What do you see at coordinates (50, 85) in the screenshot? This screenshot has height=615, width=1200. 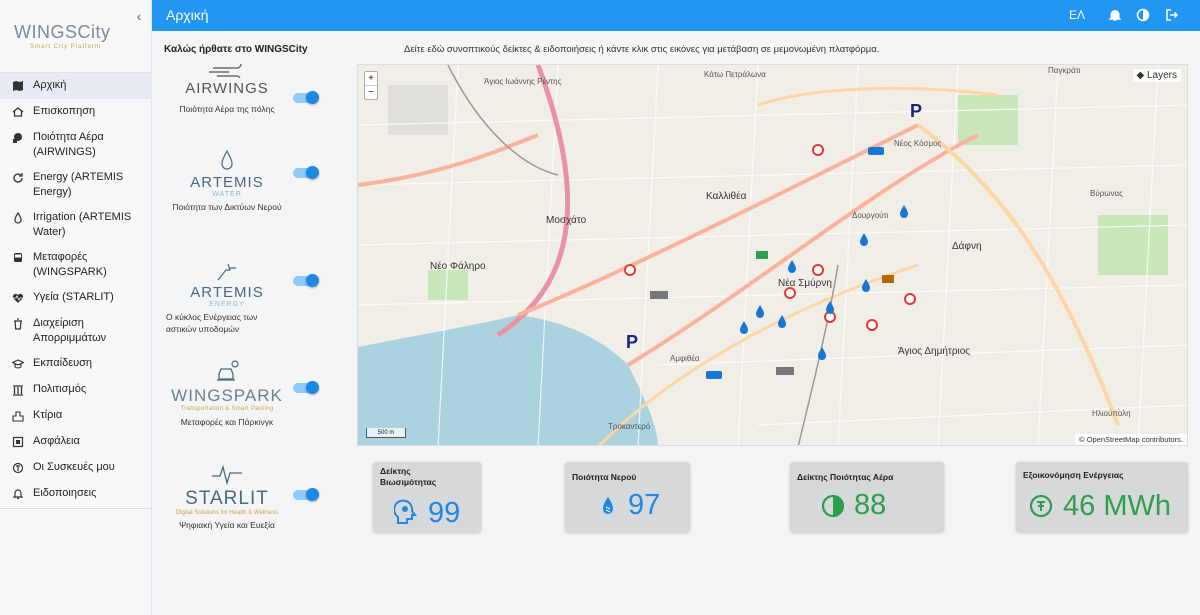 I see `sidebar-item-label: Αρχική` at bounding box center [50, 85].